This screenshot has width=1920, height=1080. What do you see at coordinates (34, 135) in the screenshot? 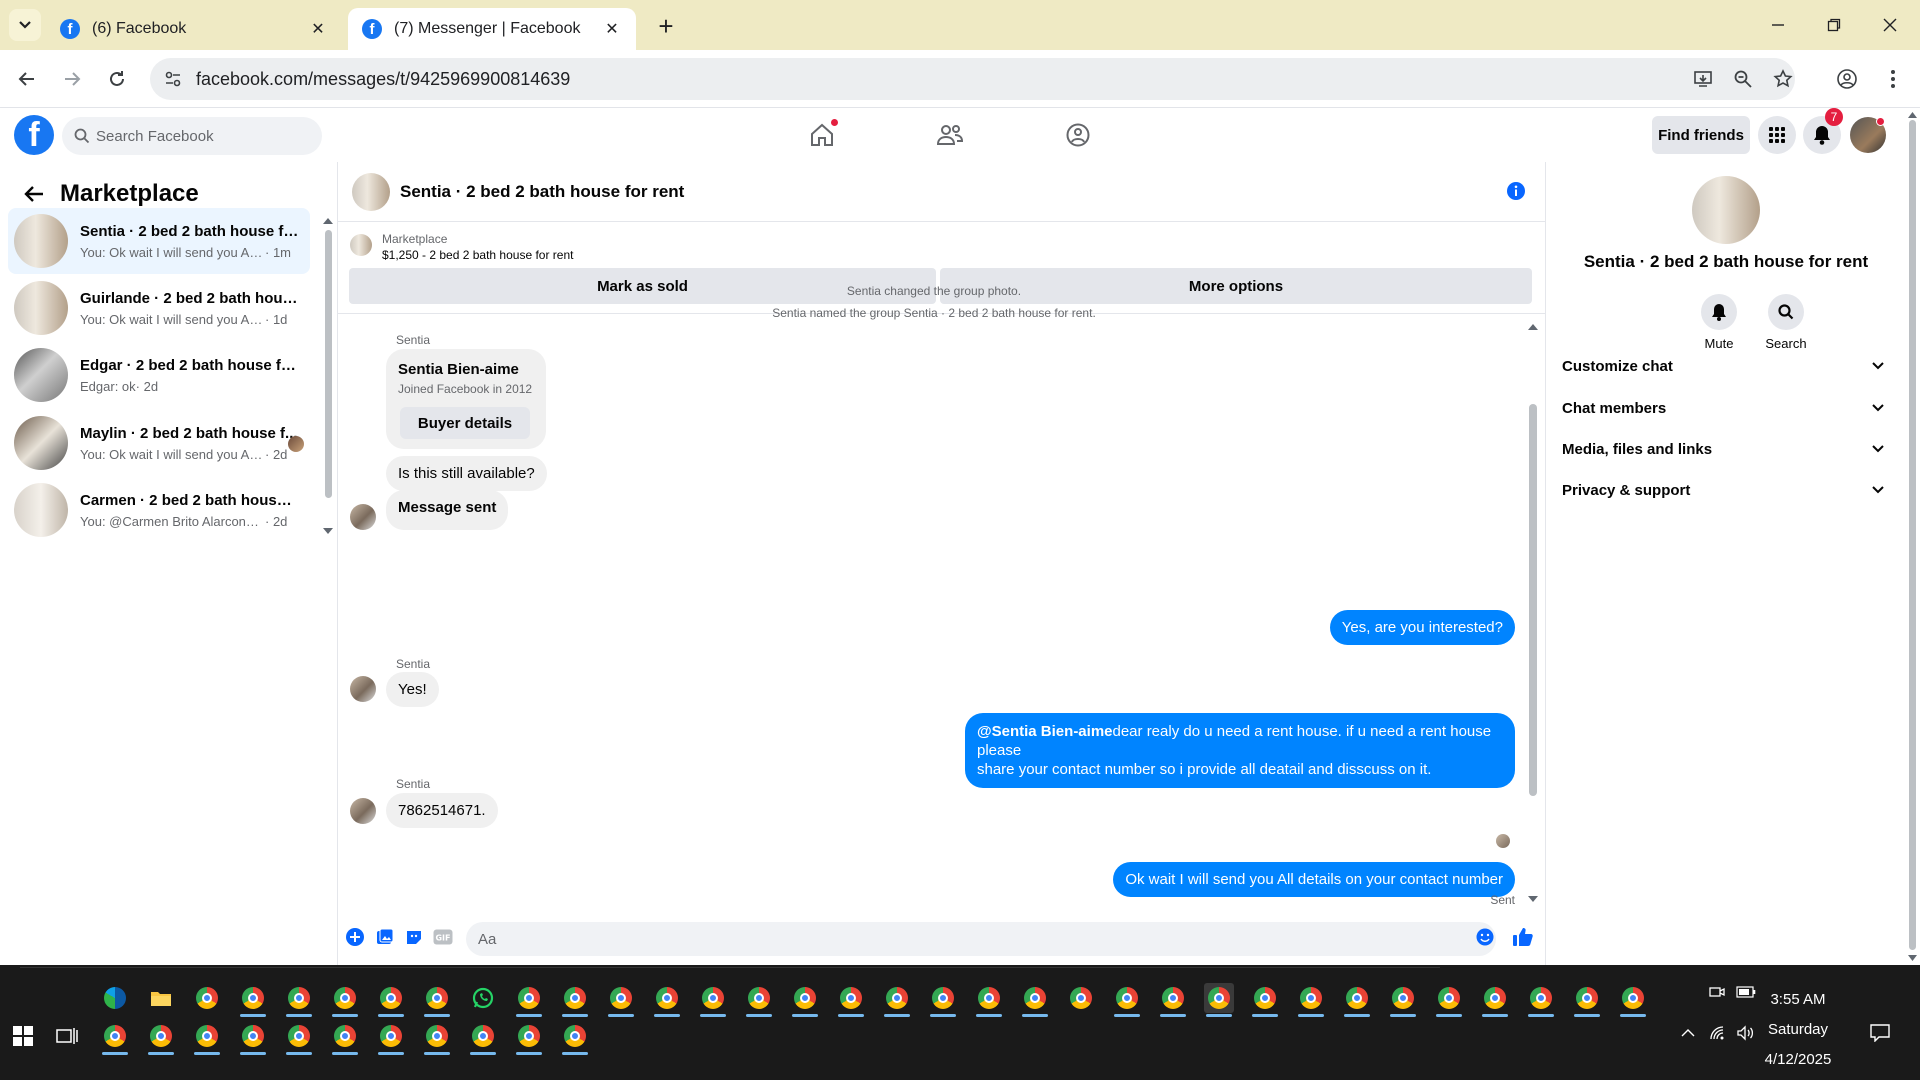
I see `facebook-logo-icon: f` at bounding box center [34, 135].